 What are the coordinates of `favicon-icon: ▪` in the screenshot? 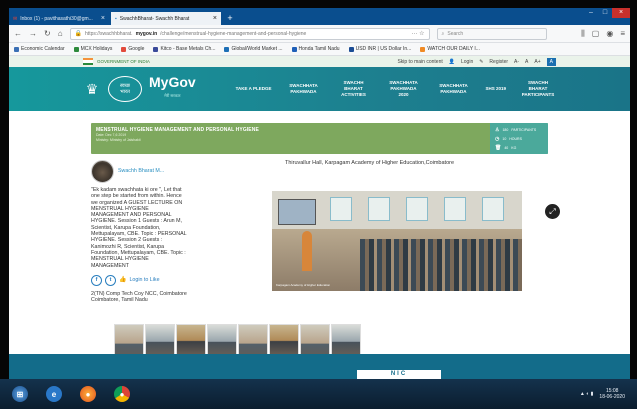 It's located at (116, 18).